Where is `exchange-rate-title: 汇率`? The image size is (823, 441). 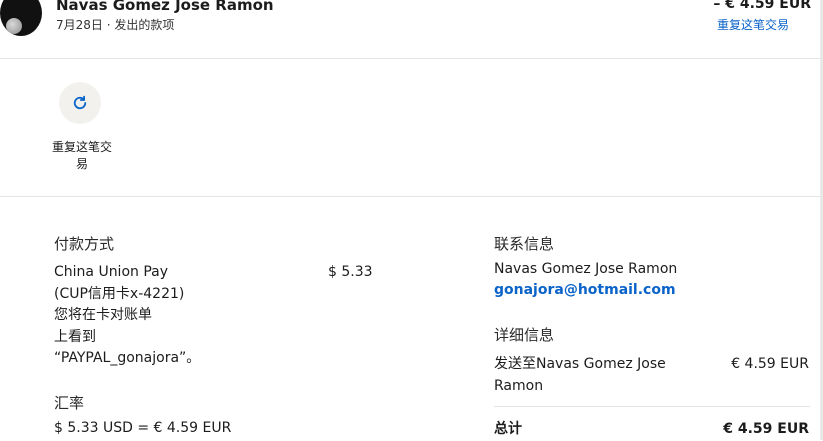
exchange-rate-title: 汇率 is located at coordinates (69, 403).